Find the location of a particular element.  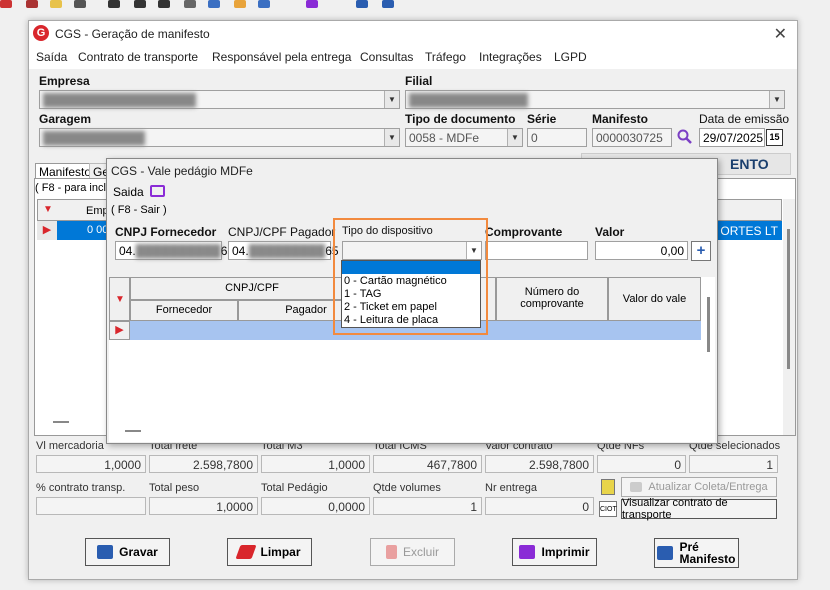

printer-icon is located at coordinates (527, 552).